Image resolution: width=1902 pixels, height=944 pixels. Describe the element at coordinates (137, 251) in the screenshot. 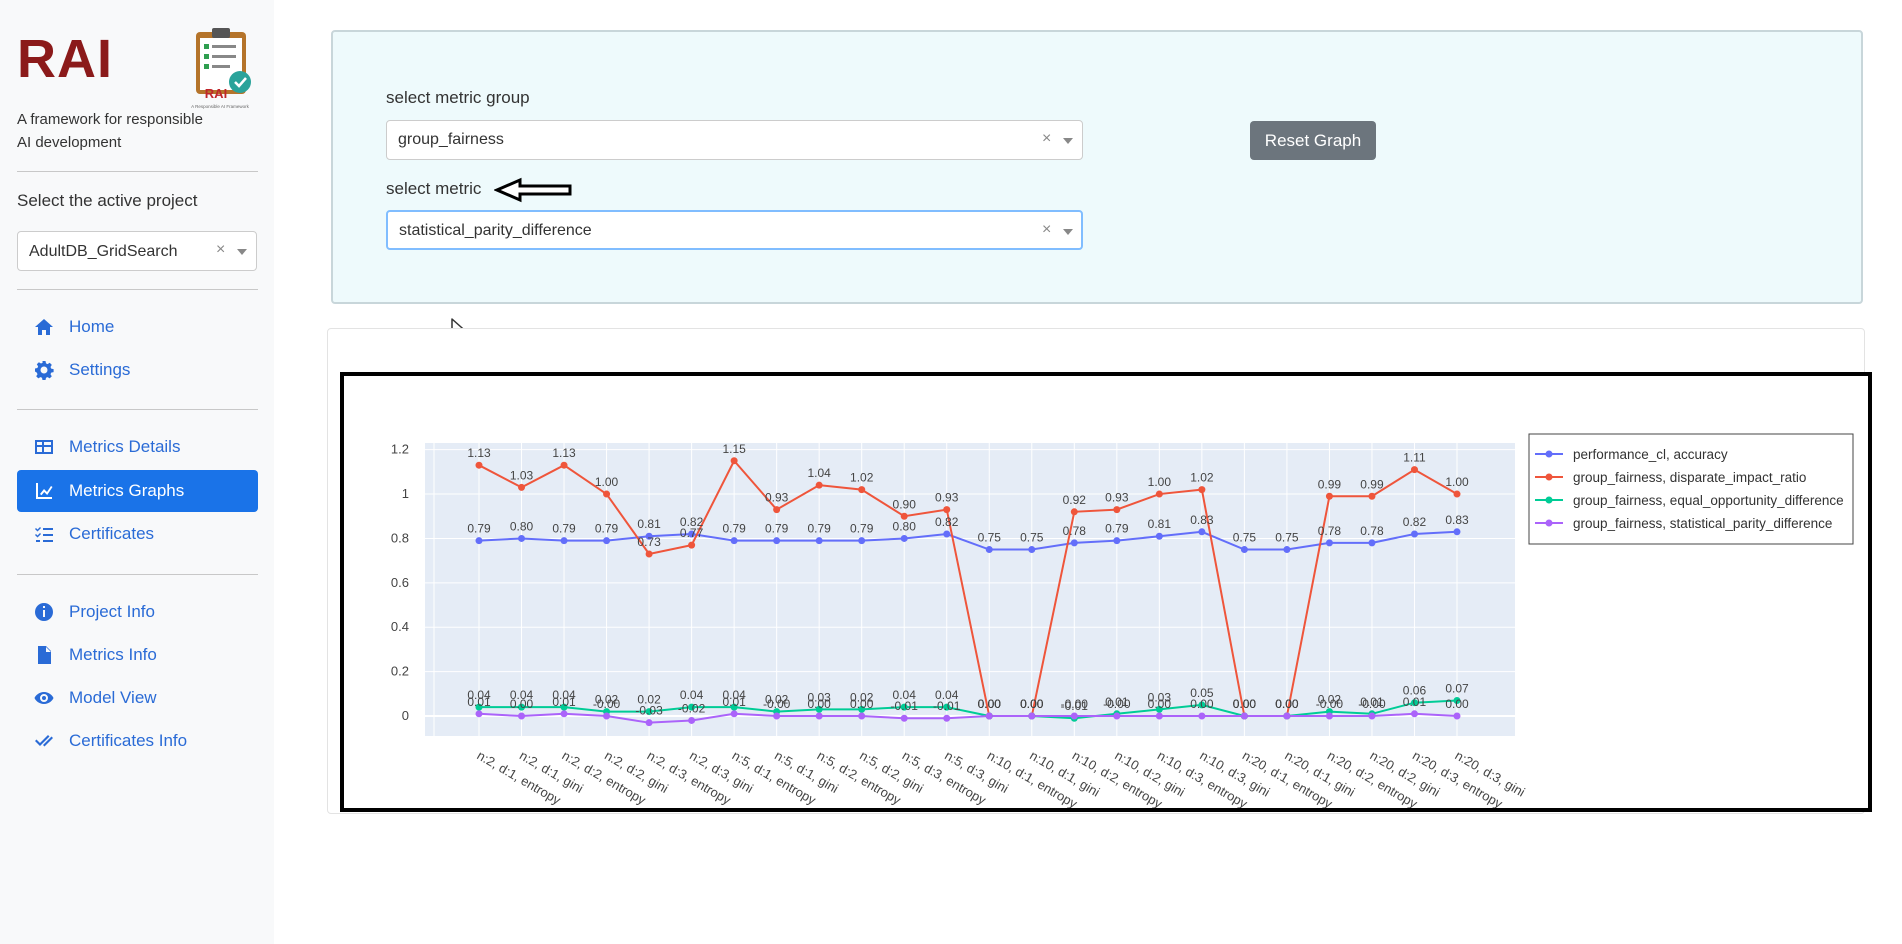

I see `project-select: AdultDB_GridSearch ×` at that location.